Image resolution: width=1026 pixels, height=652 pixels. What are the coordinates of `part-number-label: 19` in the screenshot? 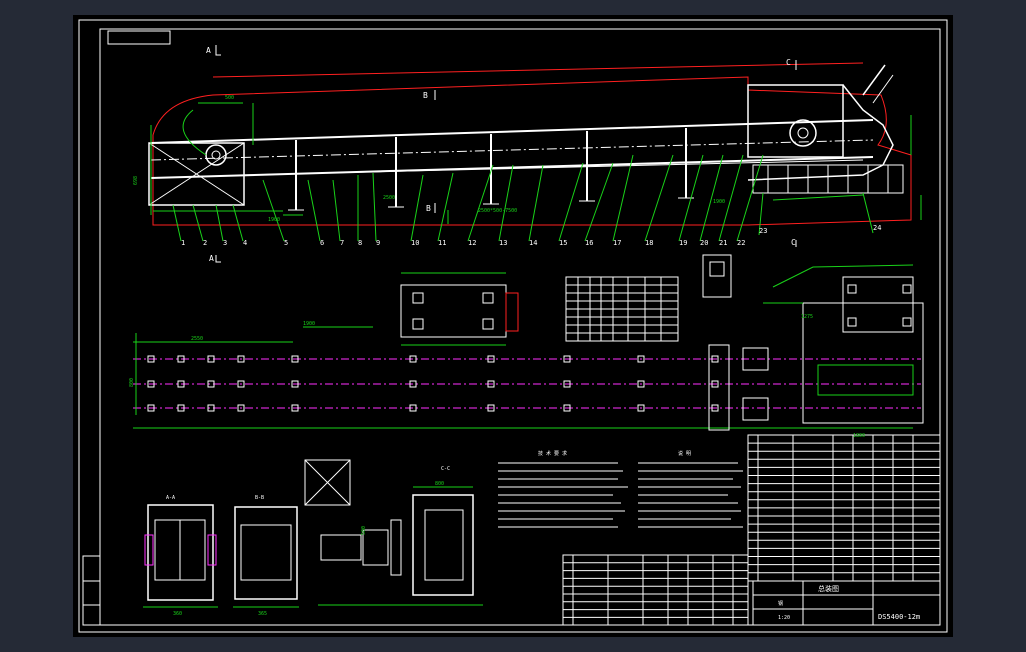 It's located at (683, 243).